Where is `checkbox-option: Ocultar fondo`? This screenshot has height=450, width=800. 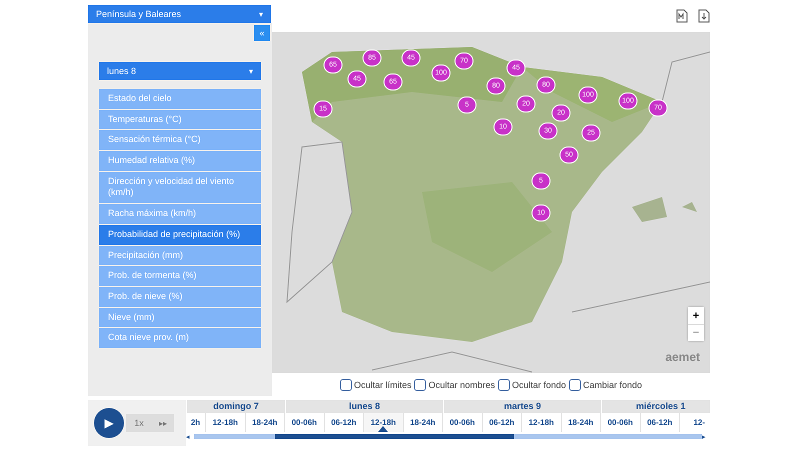 checkbox-option: Ocultar fondo is located at coordinates (532, 385).